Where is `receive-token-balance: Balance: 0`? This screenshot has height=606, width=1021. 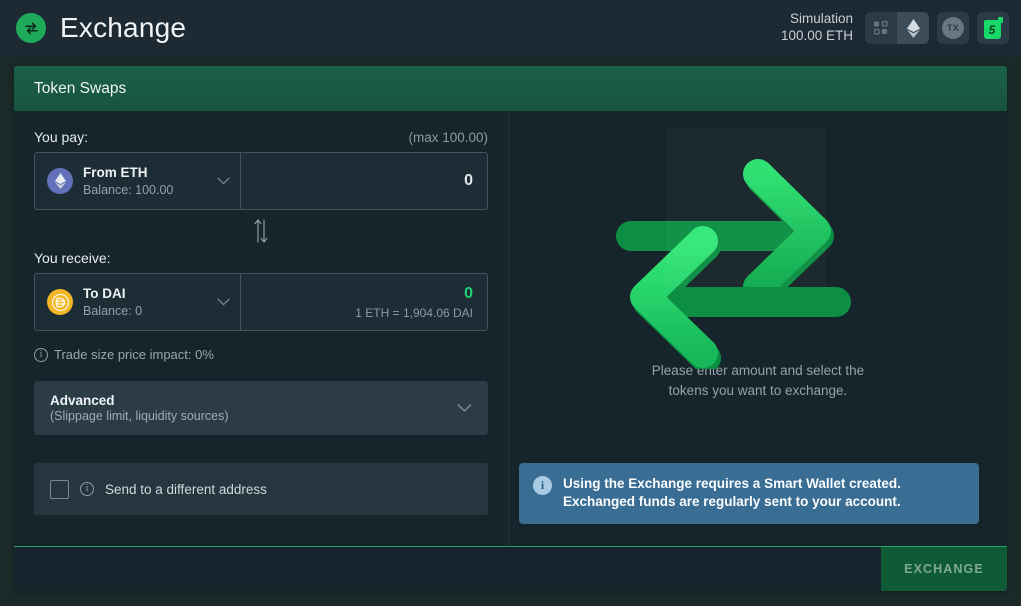
receive-token-balance: Balance: 0 is located at coordinates (113, 310).